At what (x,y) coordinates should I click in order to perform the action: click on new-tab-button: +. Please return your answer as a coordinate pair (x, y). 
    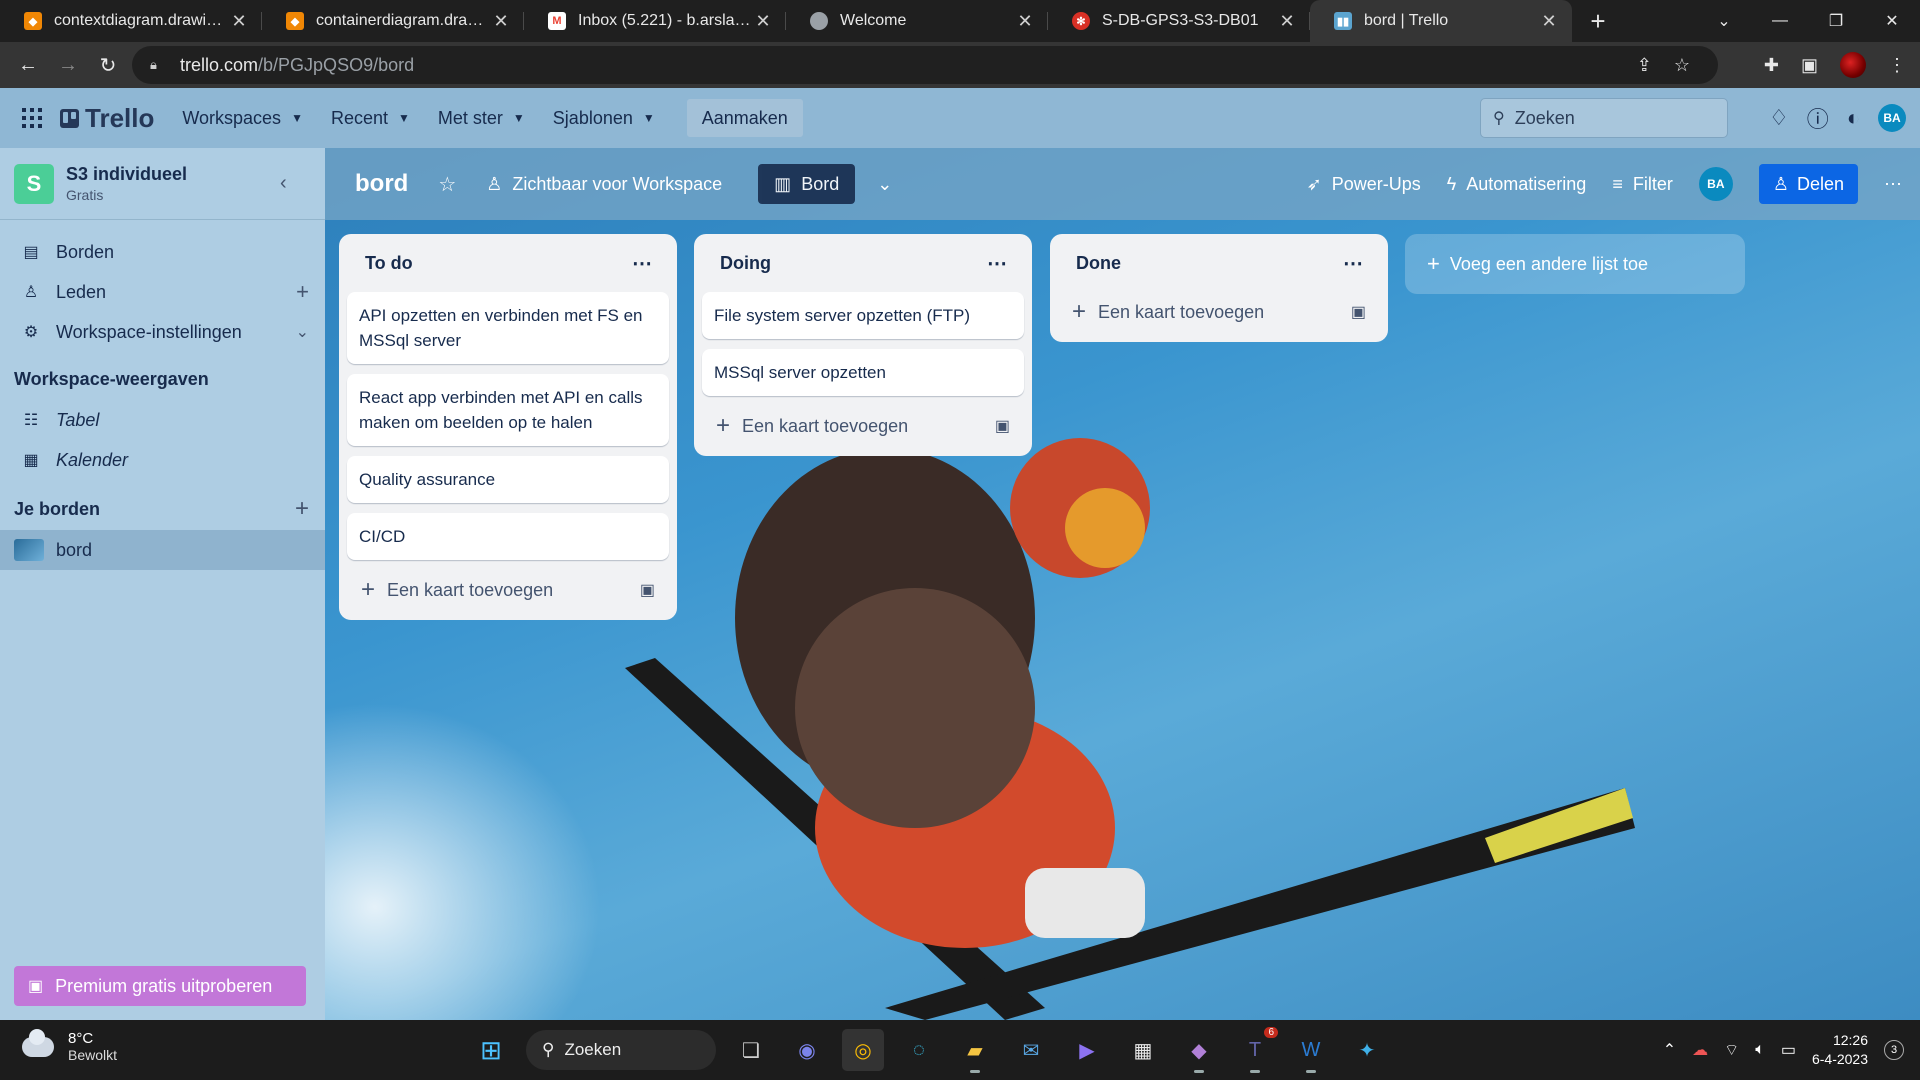
    Looking at the image, I should click on (1598, 21).